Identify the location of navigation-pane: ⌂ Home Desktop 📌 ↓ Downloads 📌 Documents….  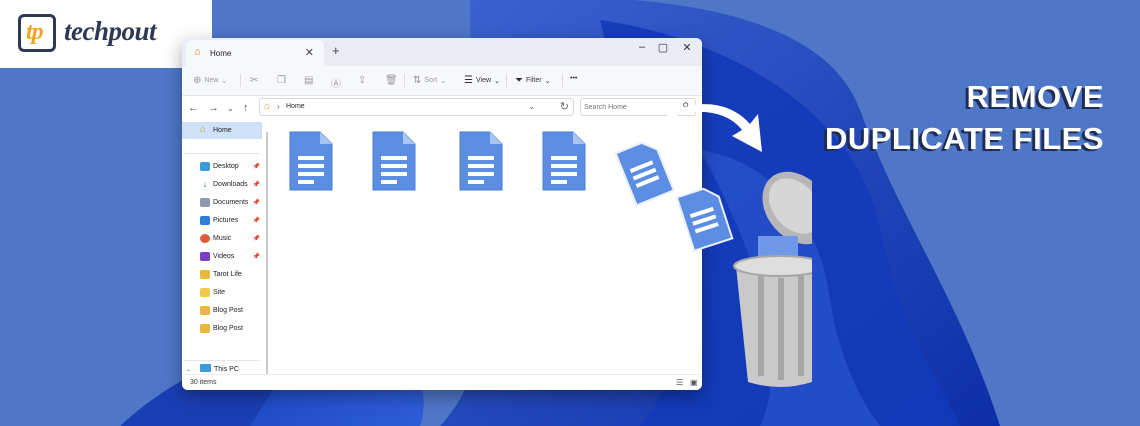
(223, 248).